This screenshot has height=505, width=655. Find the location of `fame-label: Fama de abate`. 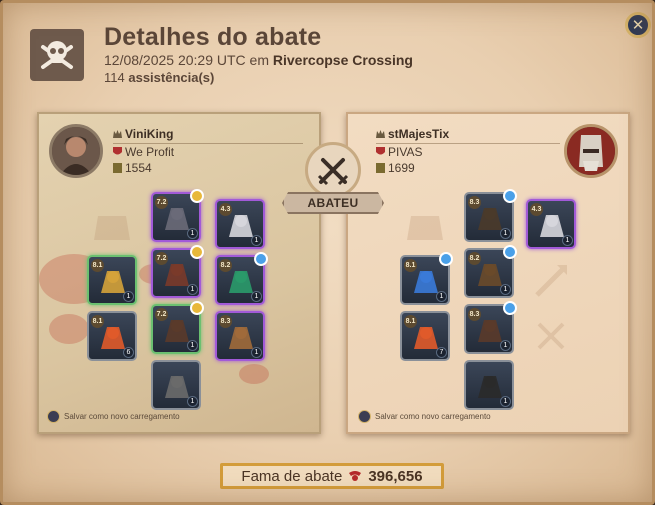

fame-label: Fama de abate is located at coordinates (292, 476).